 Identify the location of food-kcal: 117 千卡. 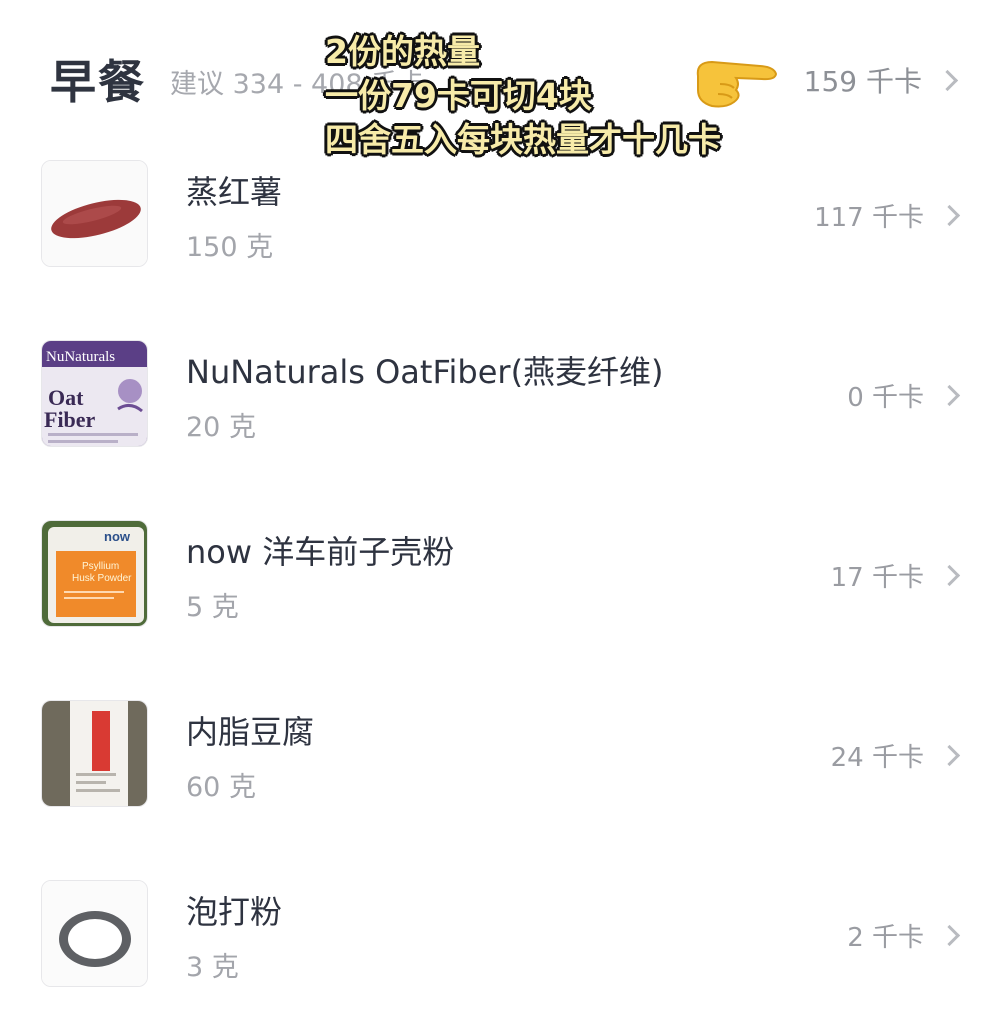
(869, 218).